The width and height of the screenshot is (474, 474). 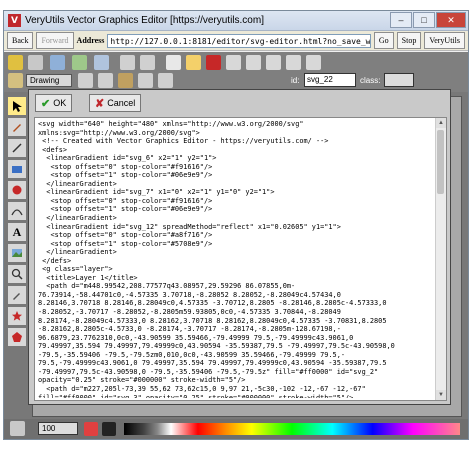 I want to click on select-tool-icon, so click(x=85, y=80).